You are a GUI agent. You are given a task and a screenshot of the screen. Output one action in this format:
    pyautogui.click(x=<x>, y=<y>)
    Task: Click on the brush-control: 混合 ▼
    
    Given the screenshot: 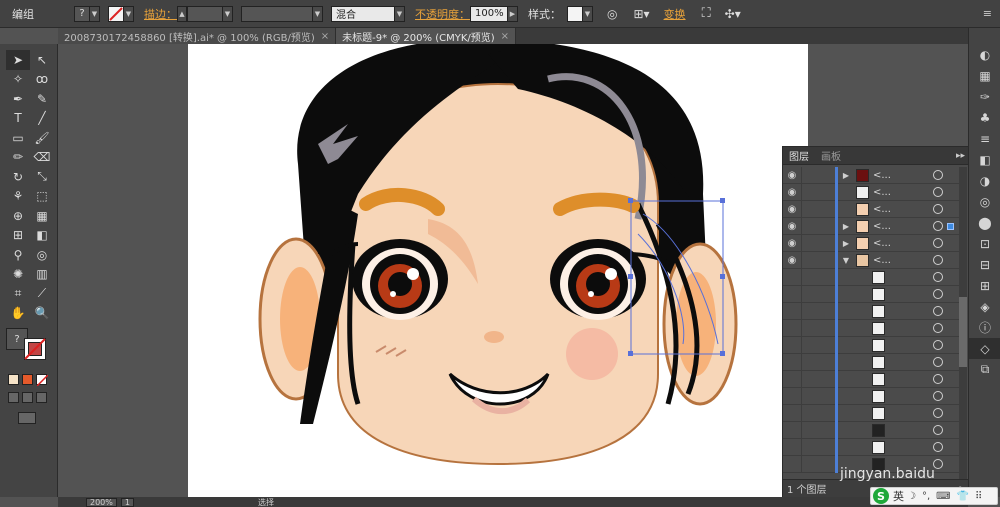 What is the action you would take?
    pyautogui.click(x=368, y=13)
    